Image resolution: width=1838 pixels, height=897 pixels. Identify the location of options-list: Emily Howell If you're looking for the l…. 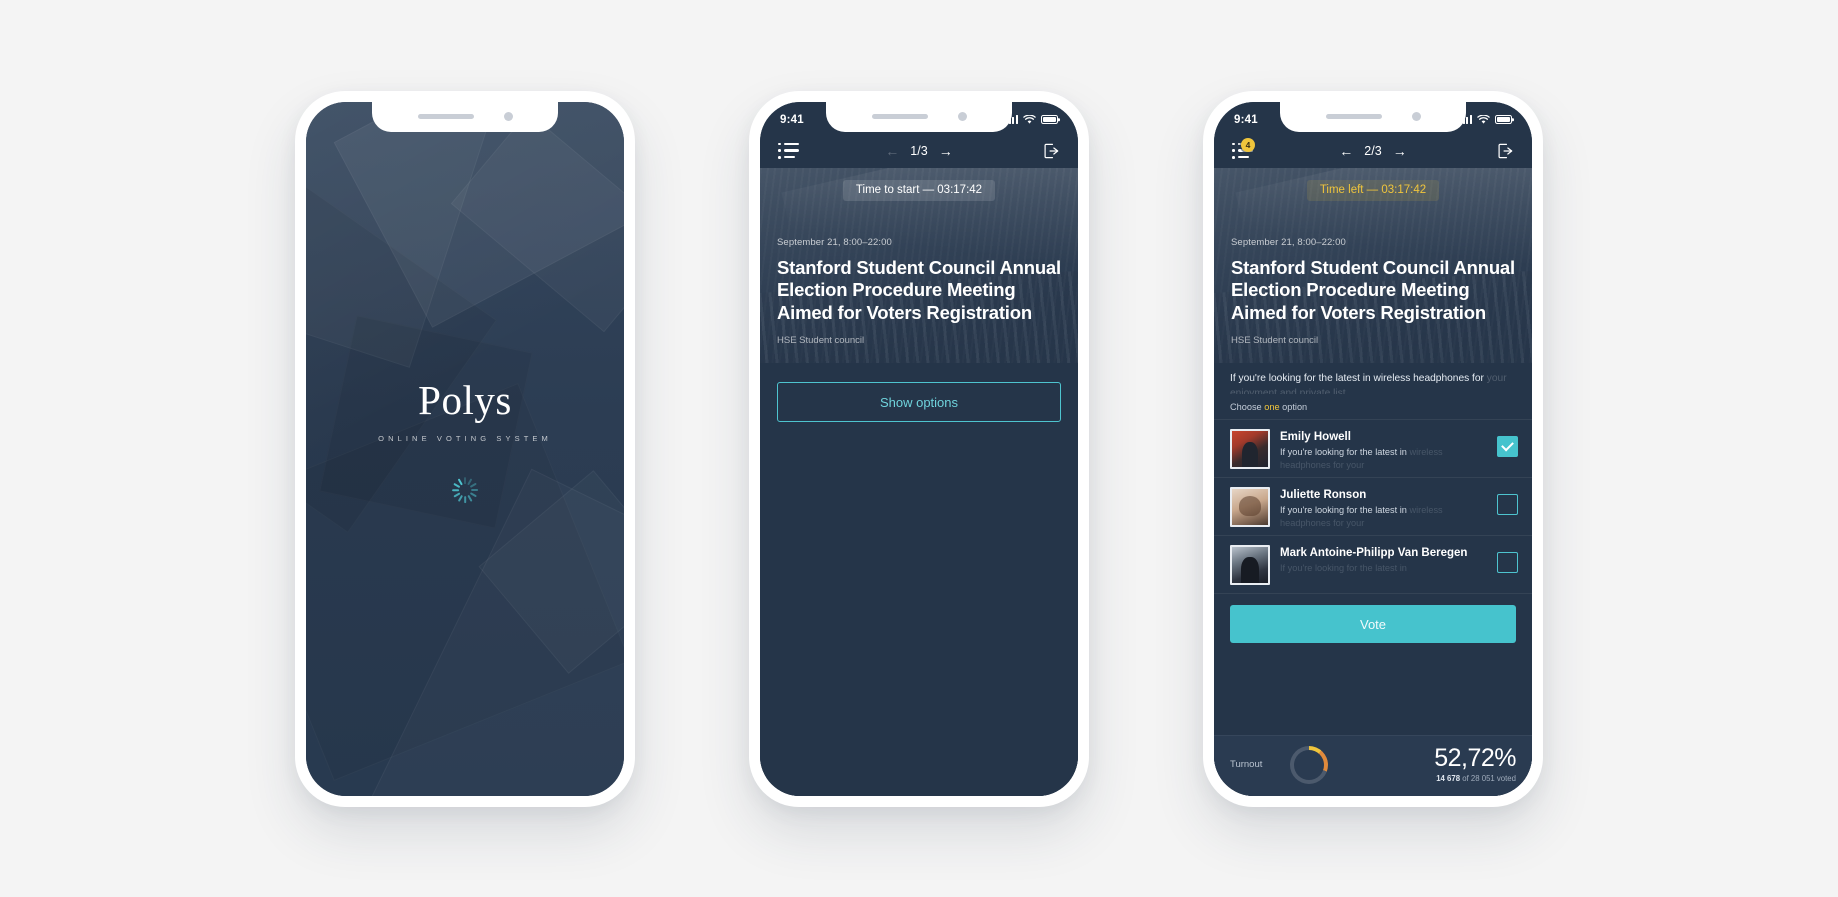
(1373, 507).